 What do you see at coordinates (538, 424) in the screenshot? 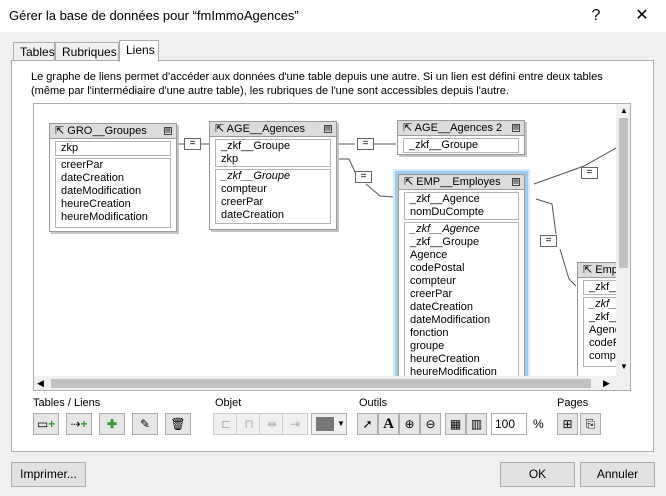
I see `zoom-unit: %` at bounding box center [538, 424].